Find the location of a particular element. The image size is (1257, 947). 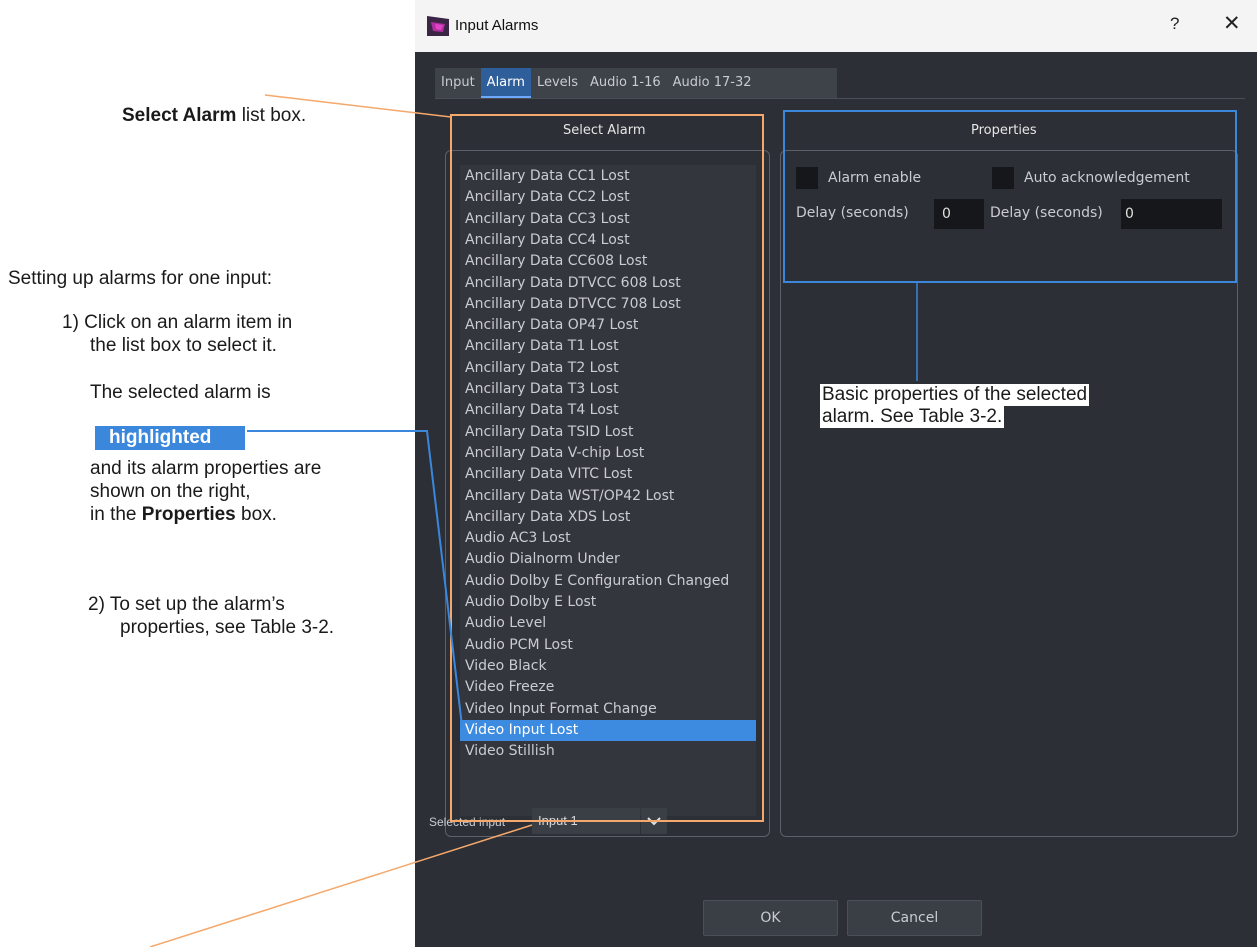

selected-line: The selected alarm is is located at coordinates (180, 392).